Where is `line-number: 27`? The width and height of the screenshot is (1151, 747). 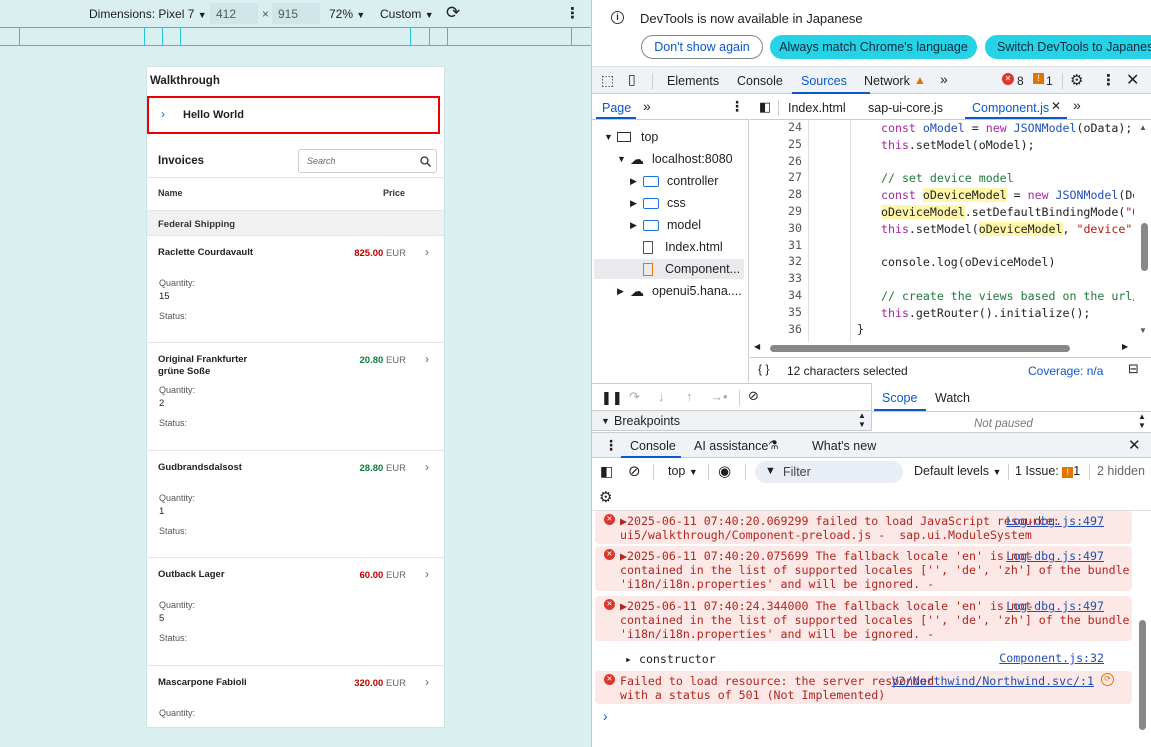 line-number: 27 is located at coordinates (784, 177).